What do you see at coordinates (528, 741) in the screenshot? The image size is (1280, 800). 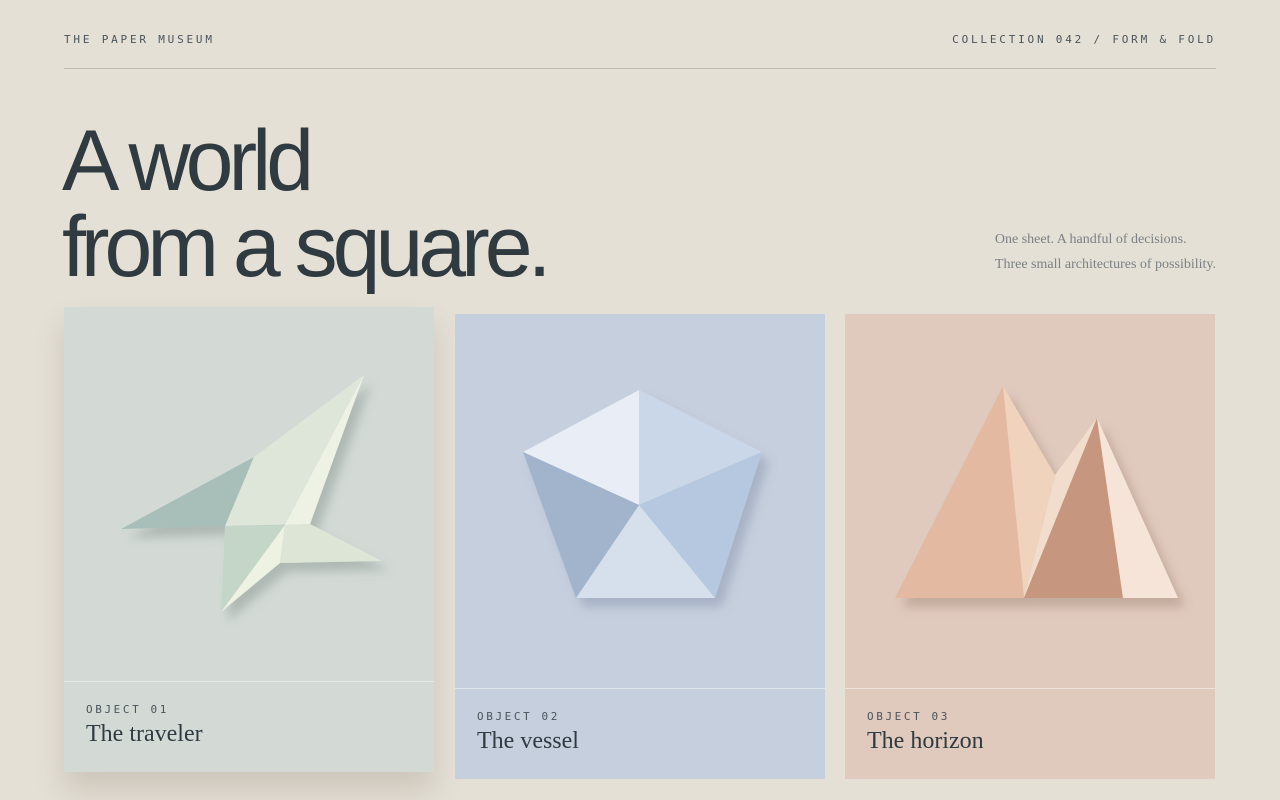 I see `object-title: The vessel` at bounding box center [528, 741].